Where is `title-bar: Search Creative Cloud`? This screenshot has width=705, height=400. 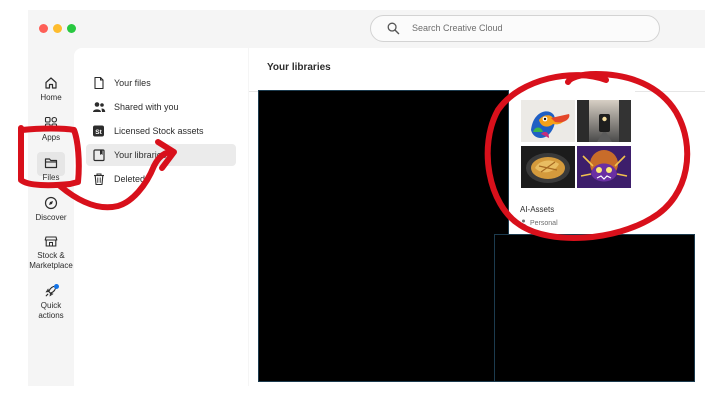
title-bar: Search Creative Cloud is located at coordinates (366, 29).